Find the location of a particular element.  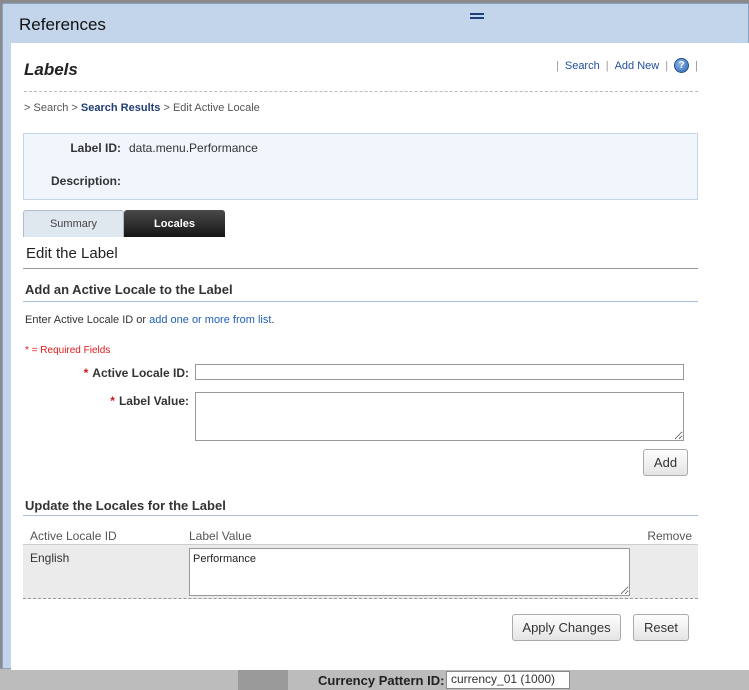

tab-summary: Summary is located at coordinates (73, 223).